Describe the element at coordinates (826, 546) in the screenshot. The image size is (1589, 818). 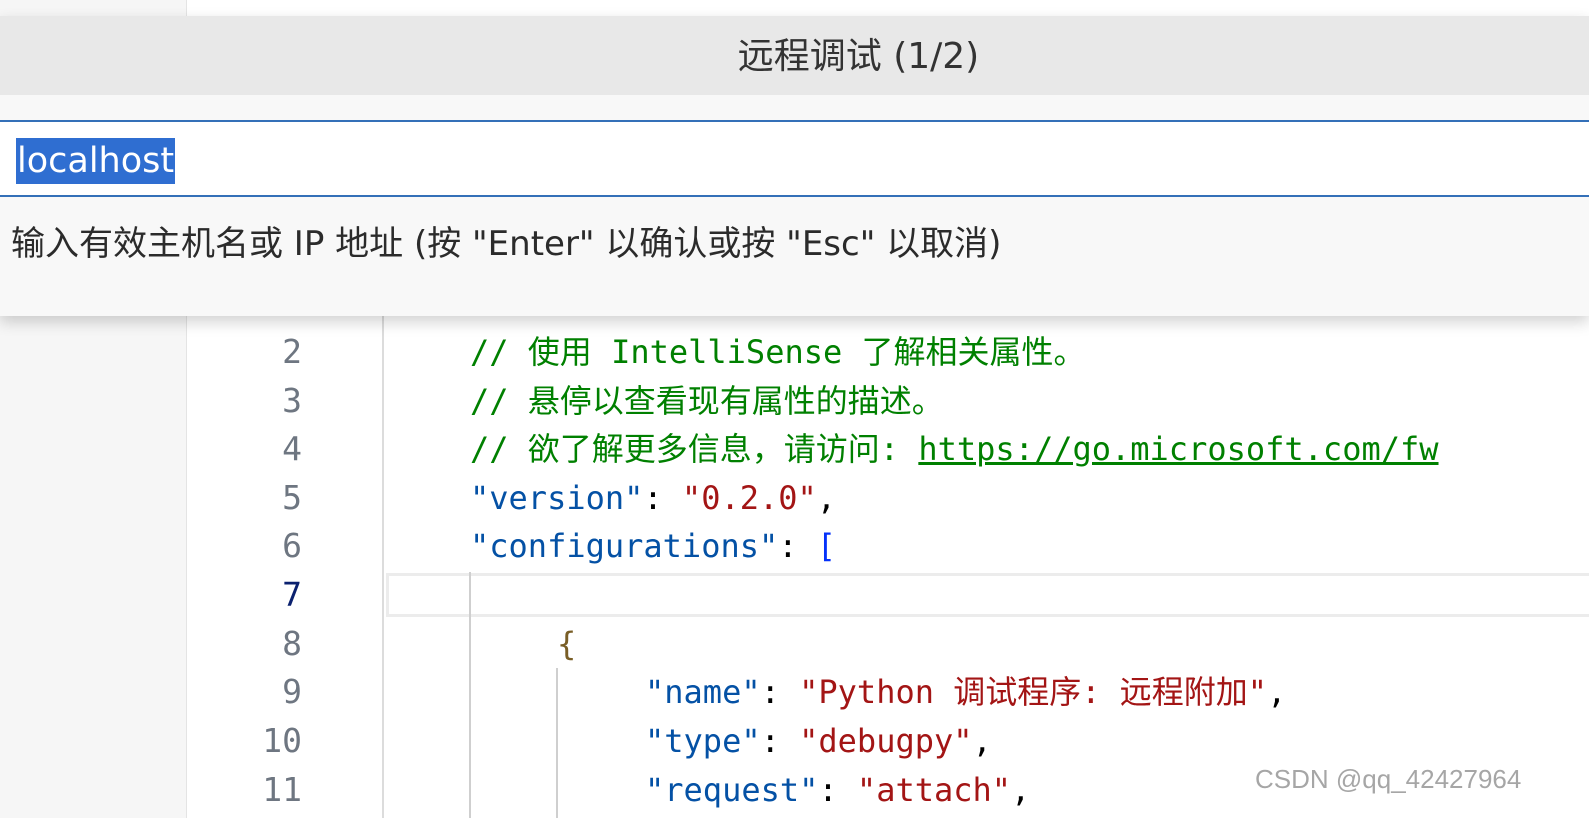
I see `json-bracket: [` at that location.